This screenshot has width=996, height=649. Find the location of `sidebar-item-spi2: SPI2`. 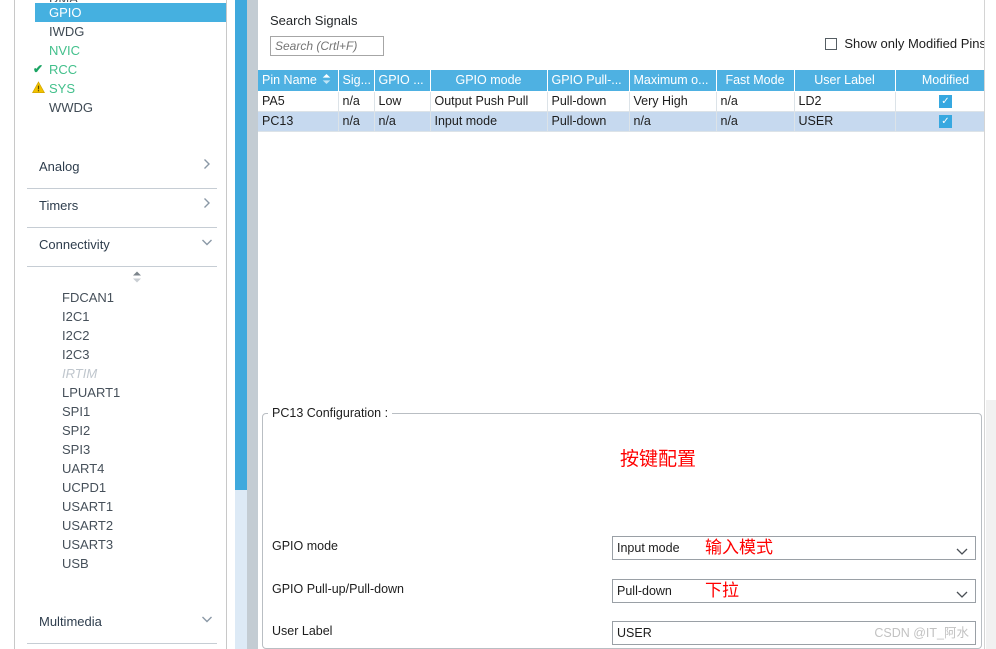

sidebar-item-spi2: SPI2 is located at coordinates (120, 430).